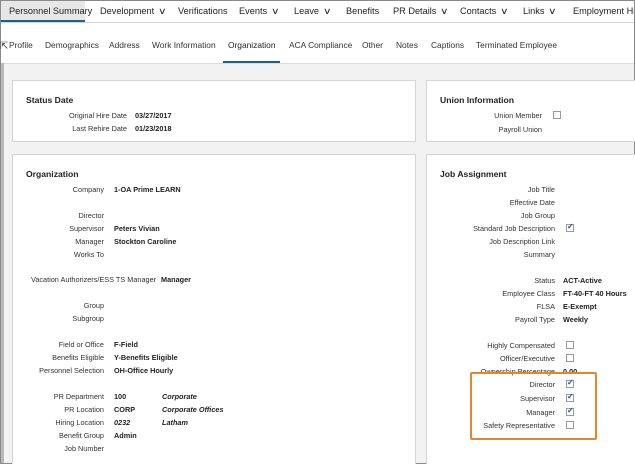  Describe the element at coordinates (595, 293) in the screenshot. I see `employee-class-value: FT-40-FT 40 Hours` at that location.